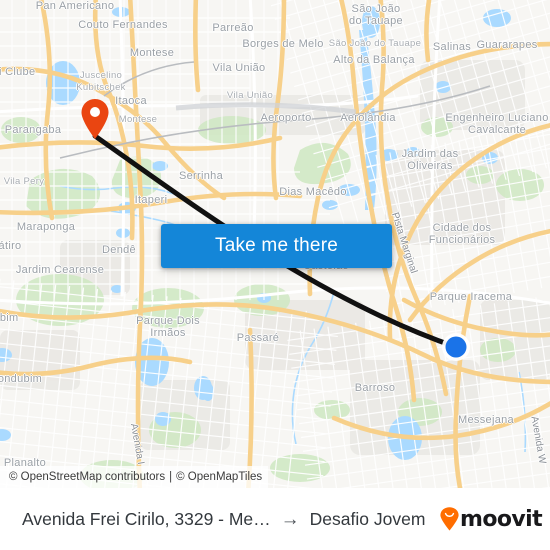 The height and width of the screenshot is (550, 550). I want to click on openmaptiles-attribution-link: © OpenMapTiles, so click(219, 477).